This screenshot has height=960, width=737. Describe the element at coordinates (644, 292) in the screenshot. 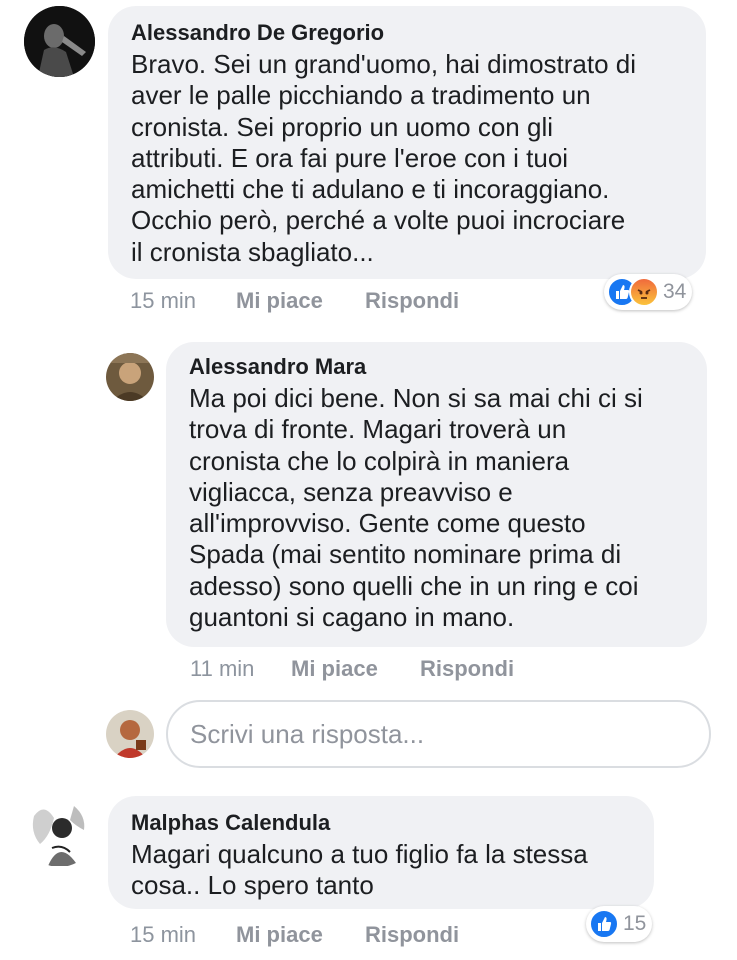

I see `angry-icon` at that location.